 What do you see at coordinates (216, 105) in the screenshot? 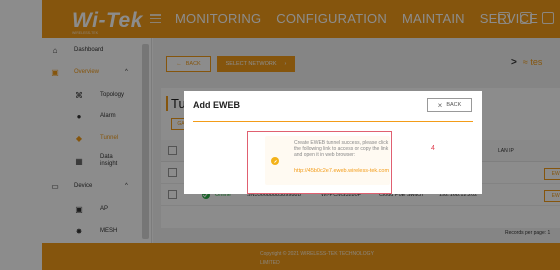
I see `dialog-title: Add EWEB` at bounding box center [216, 105].